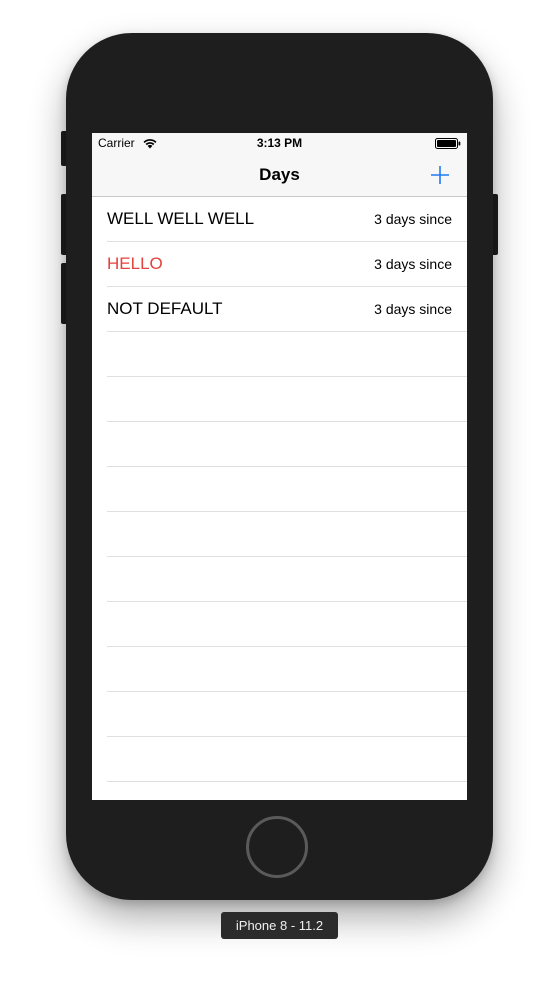 This screenshot has height=981, width=559. I want to click on page-title: Days, so click(279, 174).